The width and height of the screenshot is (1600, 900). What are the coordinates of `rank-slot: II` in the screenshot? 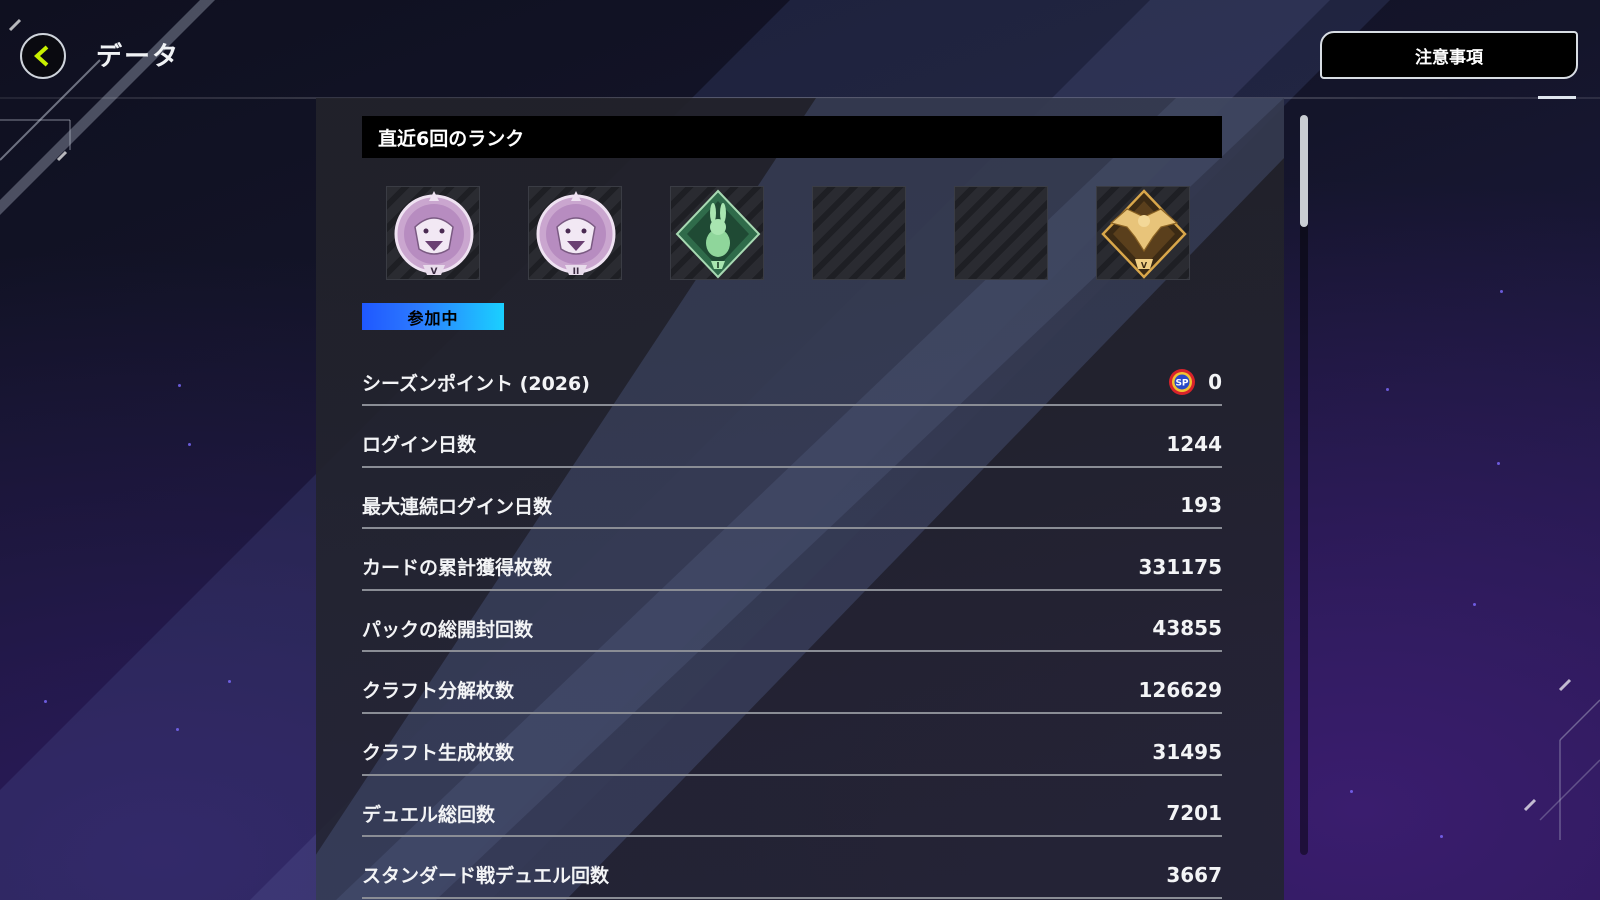 It's located at (575, 233).